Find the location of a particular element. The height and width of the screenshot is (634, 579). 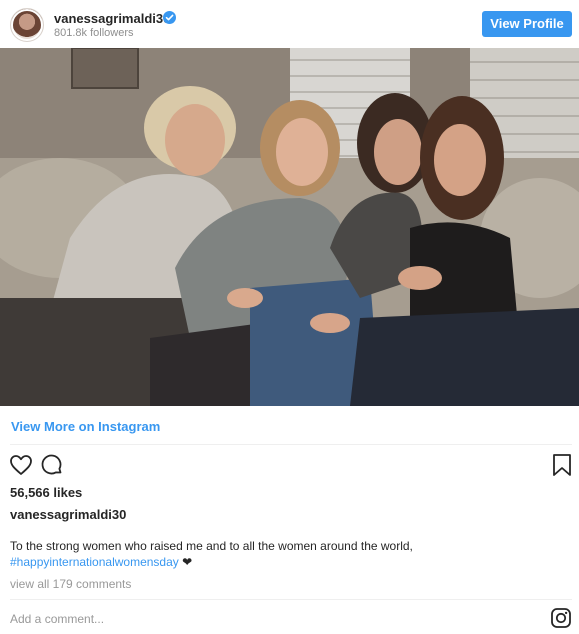

instagram-icon is located at coordinates (561, 618).